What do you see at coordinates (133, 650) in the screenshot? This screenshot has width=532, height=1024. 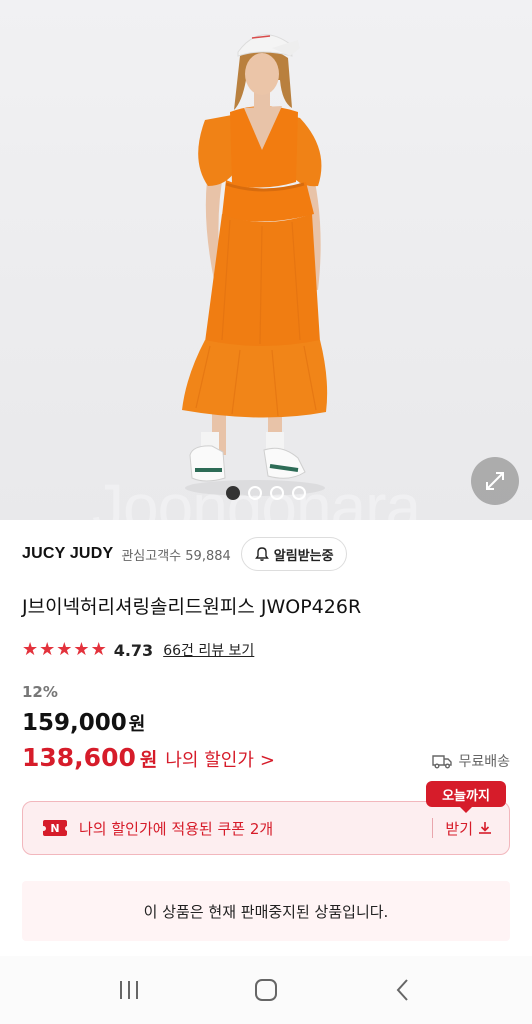 I see `rating-value: 4.73` at bounding box center [133, 650].